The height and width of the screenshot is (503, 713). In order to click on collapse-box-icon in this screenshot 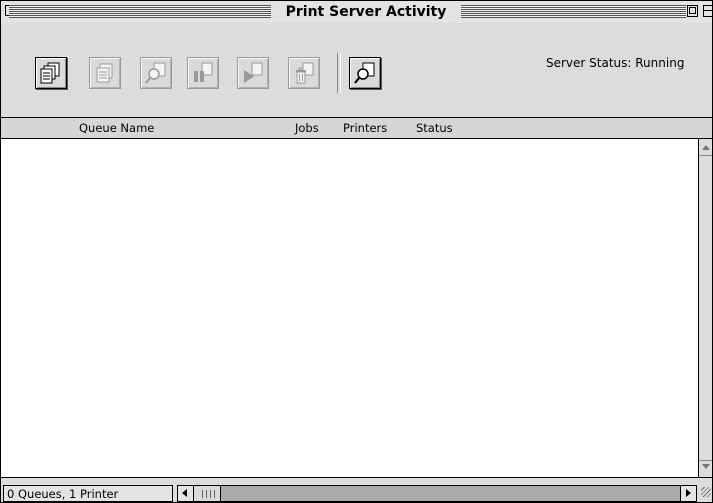, I will do `click(707, 11)`.